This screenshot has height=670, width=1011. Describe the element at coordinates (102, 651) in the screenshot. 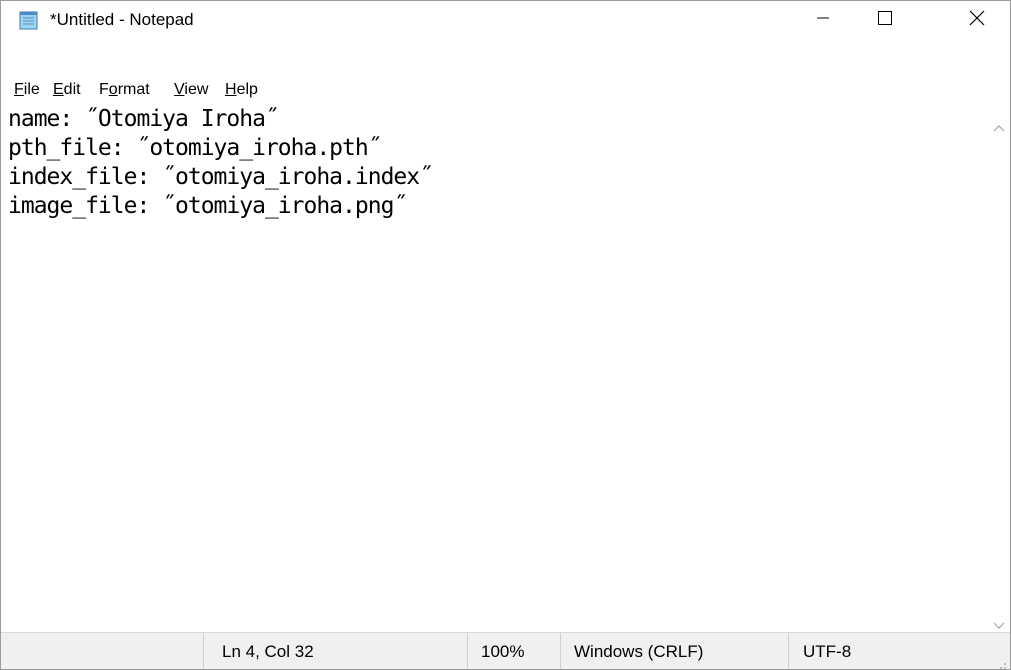

I see `status-blank` at that location.